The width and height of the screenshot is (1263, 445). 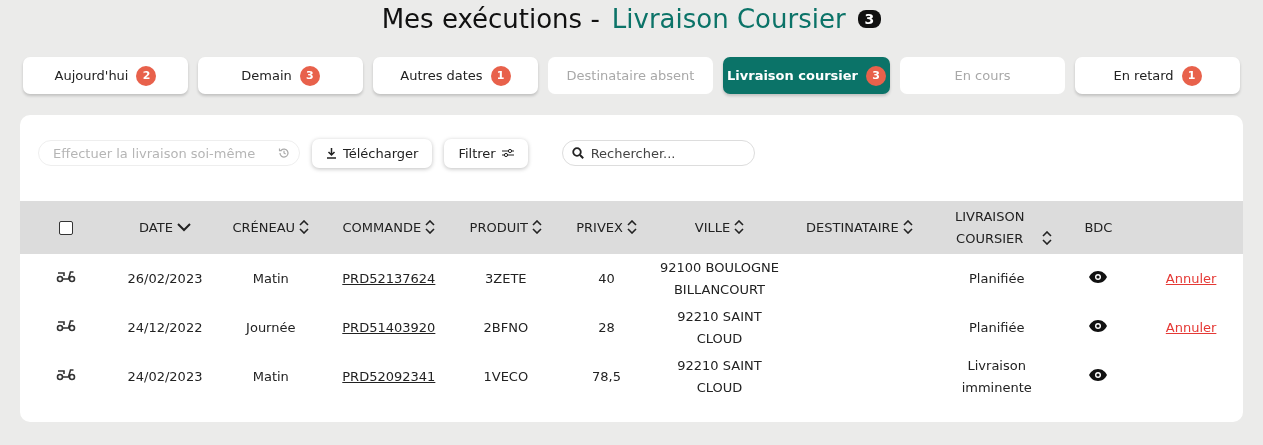 What do you see at coordinates (506, 376) in the screenshot?
I see `product-cell: 1VECO` at bounding box center [506, 376].